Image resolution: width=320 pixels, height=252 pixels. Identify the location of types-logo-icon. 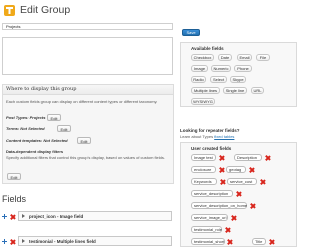
(9, 10).